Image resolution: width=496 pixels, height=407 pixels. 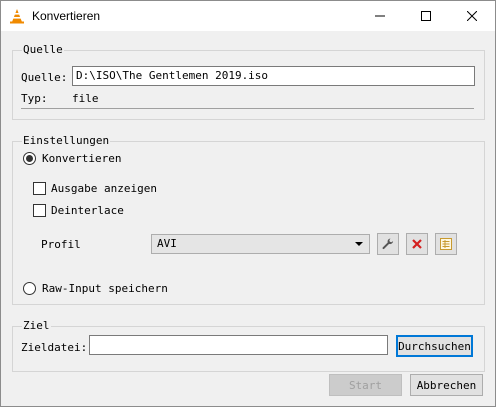 I want to click on close-button, so click(x=472, y=16).